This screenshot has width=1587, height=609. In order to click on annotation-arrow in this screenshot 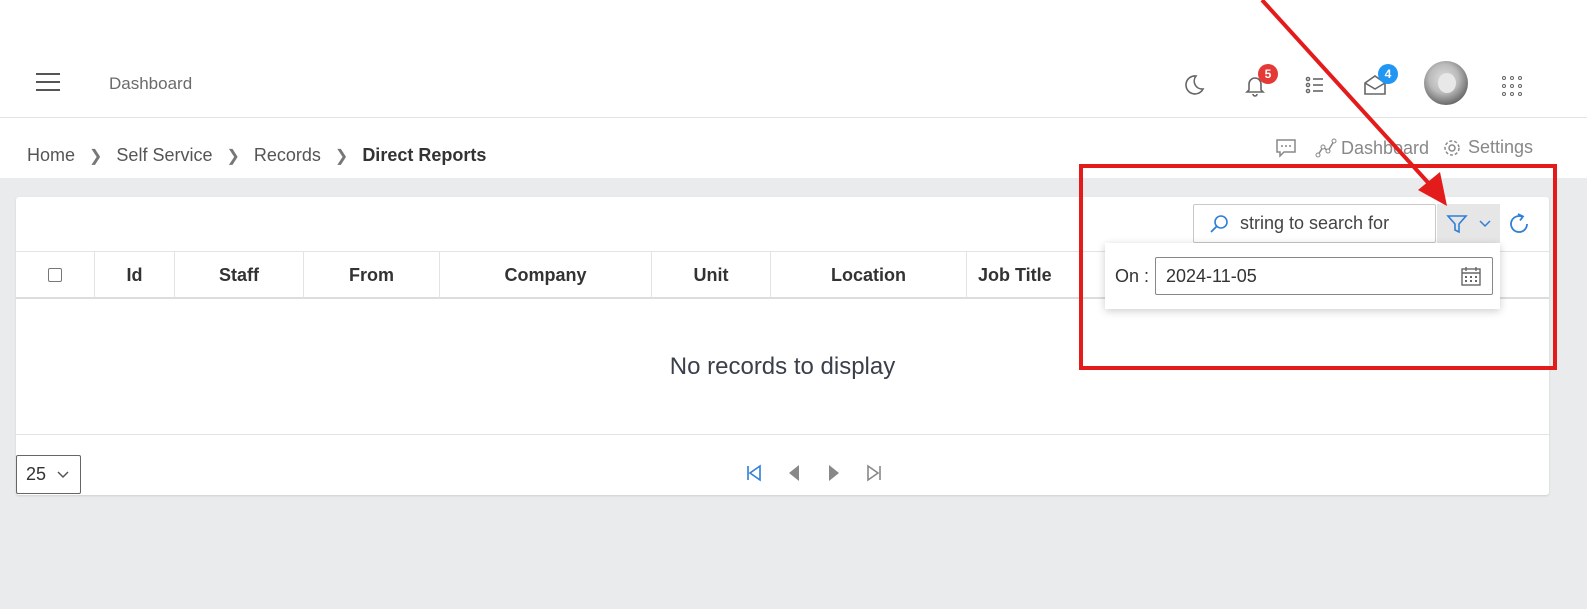, I will do `click(1353, 103)`.